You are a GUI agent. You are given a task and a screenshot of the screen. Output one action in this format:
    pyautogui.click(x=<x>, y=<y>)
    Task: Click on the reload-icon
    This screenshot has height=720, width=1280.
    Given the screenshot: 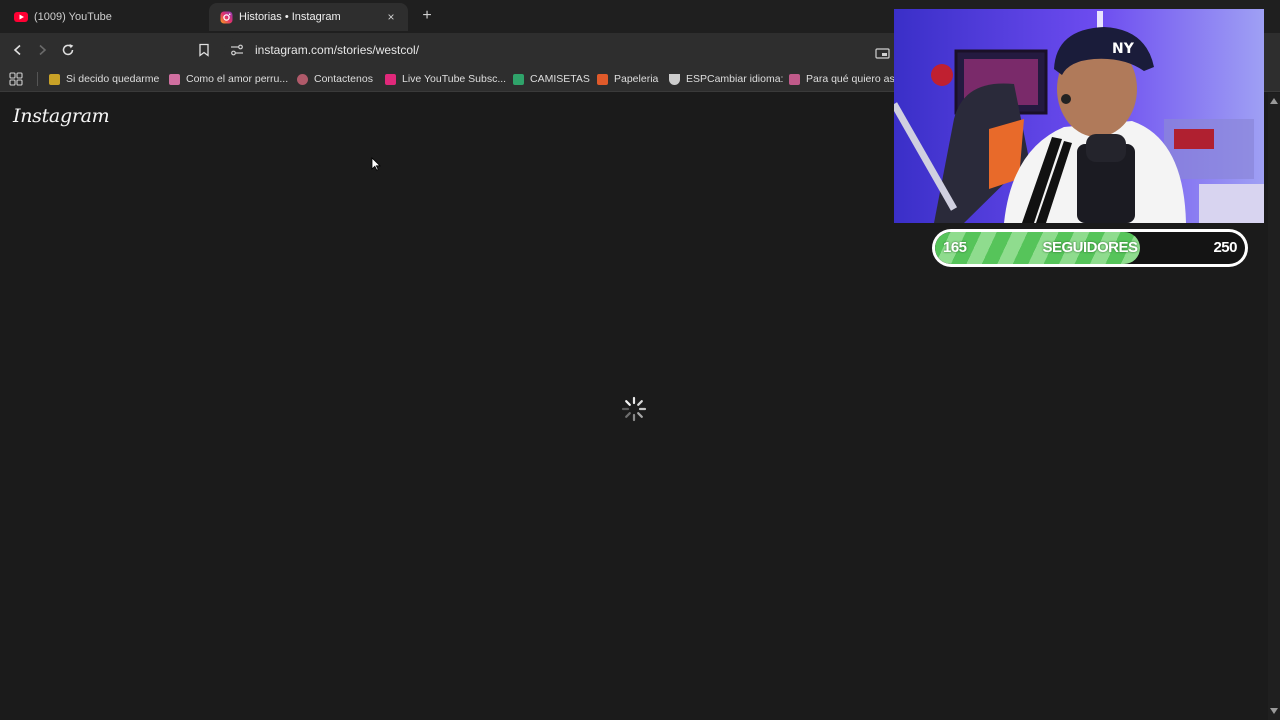 What is the action you would take?
    pyautogui.click(x=68, y=50)
    